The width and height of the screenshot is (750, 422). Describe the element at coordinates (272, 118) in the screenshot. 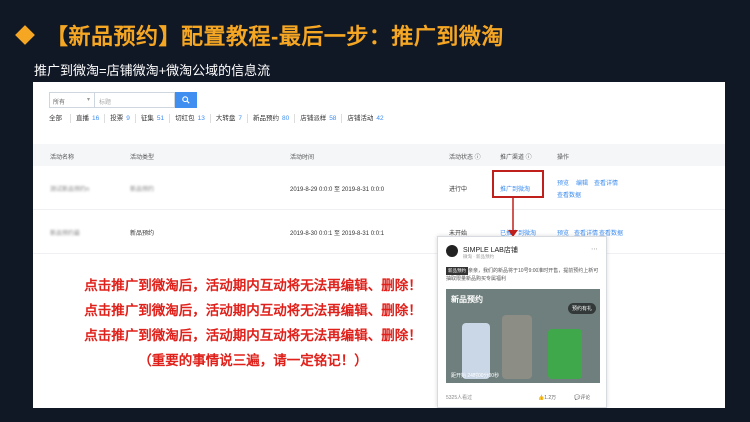

I see `tab-new-product: 新品预约 80` at that location.